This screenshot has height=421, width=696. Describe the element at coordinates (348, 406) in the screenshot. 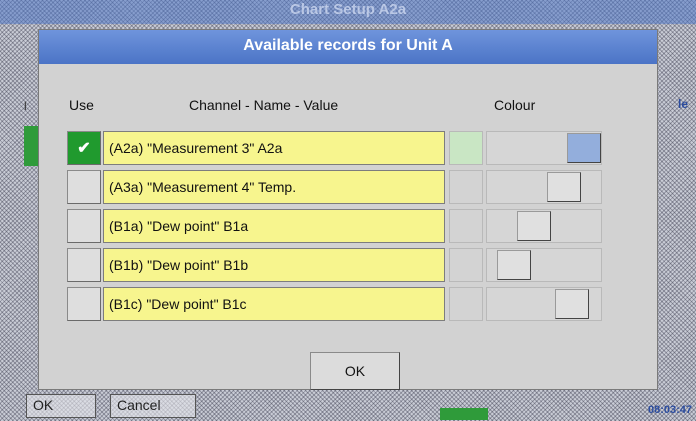

I see `background-bottom-bar` at that location.